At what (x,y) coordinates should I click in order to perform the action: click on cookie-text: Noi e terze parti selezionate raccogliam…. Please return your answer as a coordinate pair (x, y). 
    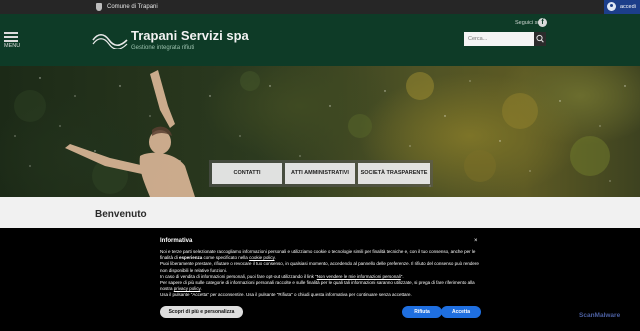
    Looking at the image, I should click on (320, 274).